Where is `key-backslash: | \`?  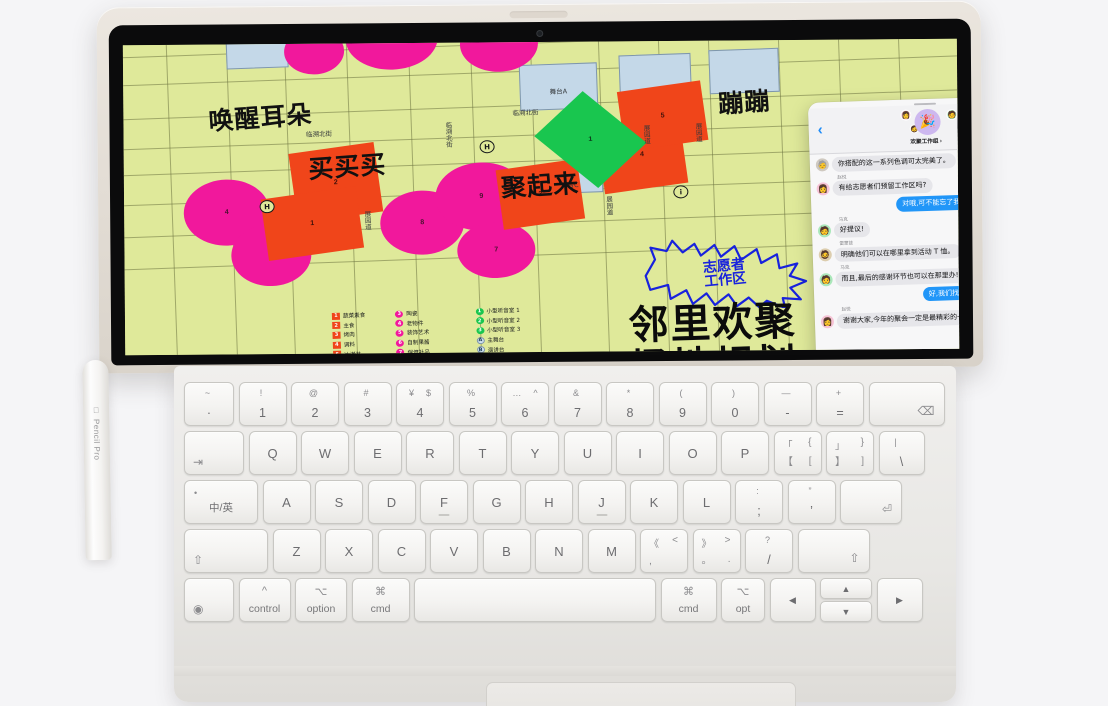
key-backslash: | \ is located at coordinates (901, 453).